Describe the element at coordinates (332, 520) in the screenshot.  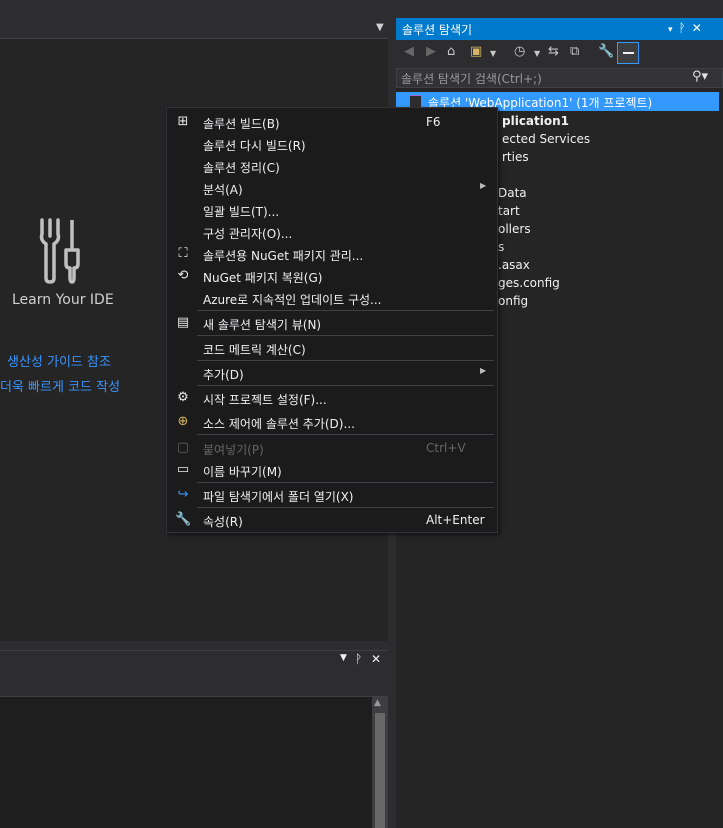
I see `menu-item-properties: 🔧 속성(R) Alt+Enter` at that location.